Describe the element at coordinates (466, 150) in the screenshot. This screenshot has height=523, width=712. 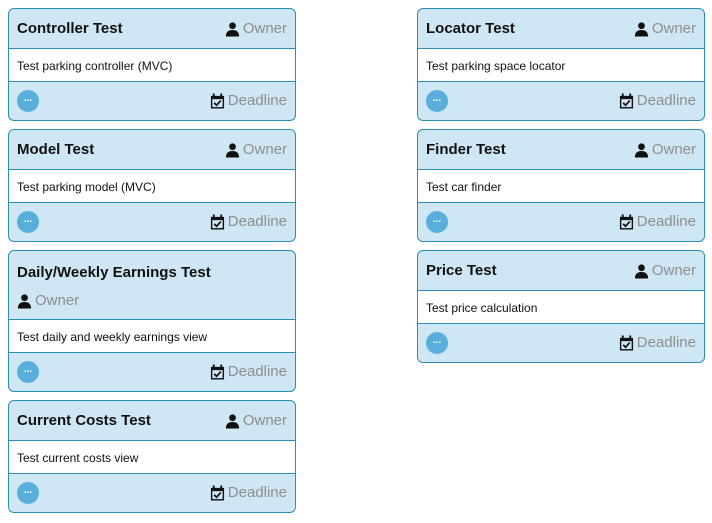
I see `card-title: Finder Test` at that location.